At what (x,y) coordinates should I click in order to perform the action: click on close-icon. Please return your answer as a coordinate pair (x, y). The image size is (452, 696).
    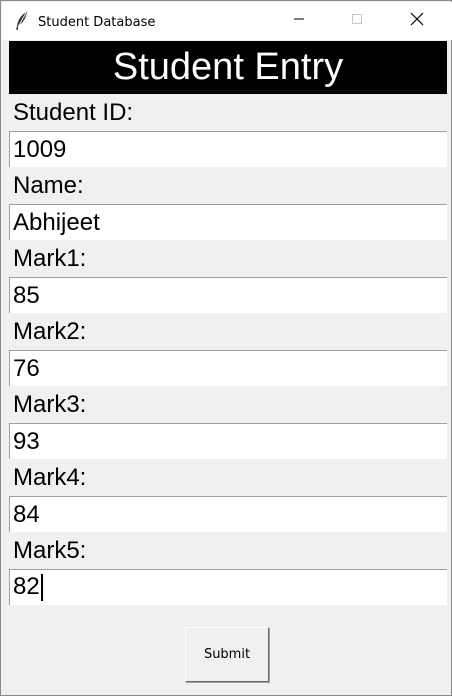
    Looking at the image, I should click on (417, 21).